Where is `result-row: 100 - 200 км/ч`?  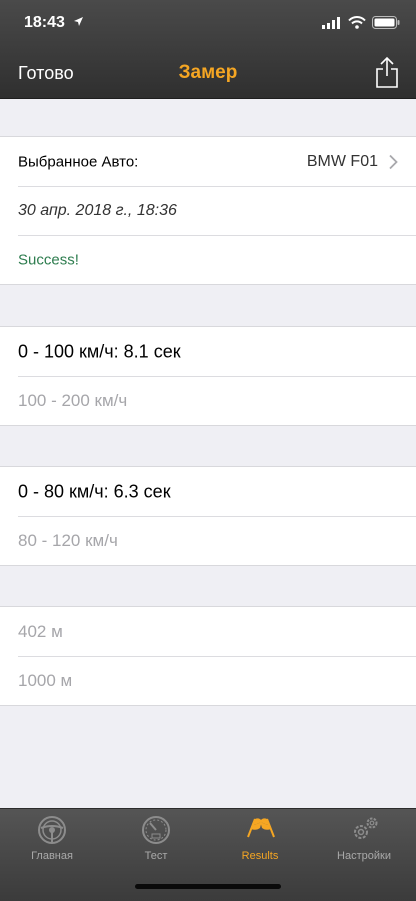 result-row: 100 - 200 км/ч is located at coordinates (208, 400).